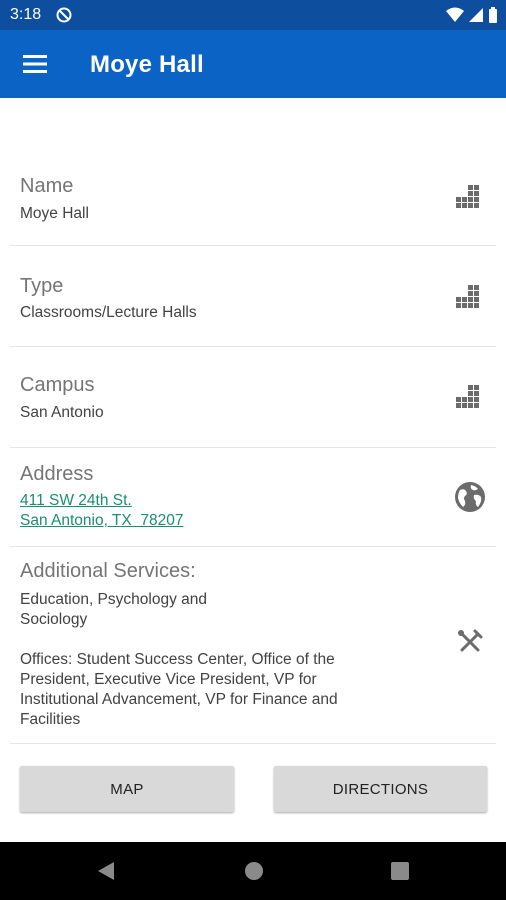  I want to click on services-label: Additional Services:, so click(108, 571).